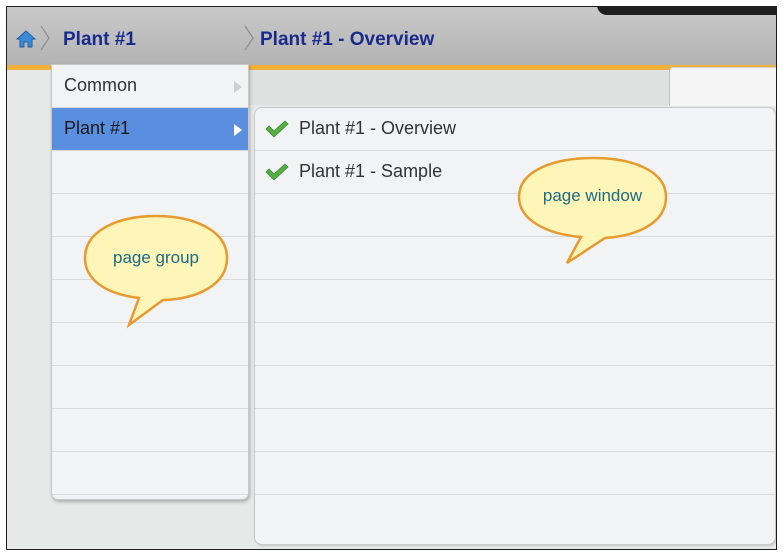 This screenshot has height=556, width=783. I want to click on page-group-item-common: Common, so click(150, 86).